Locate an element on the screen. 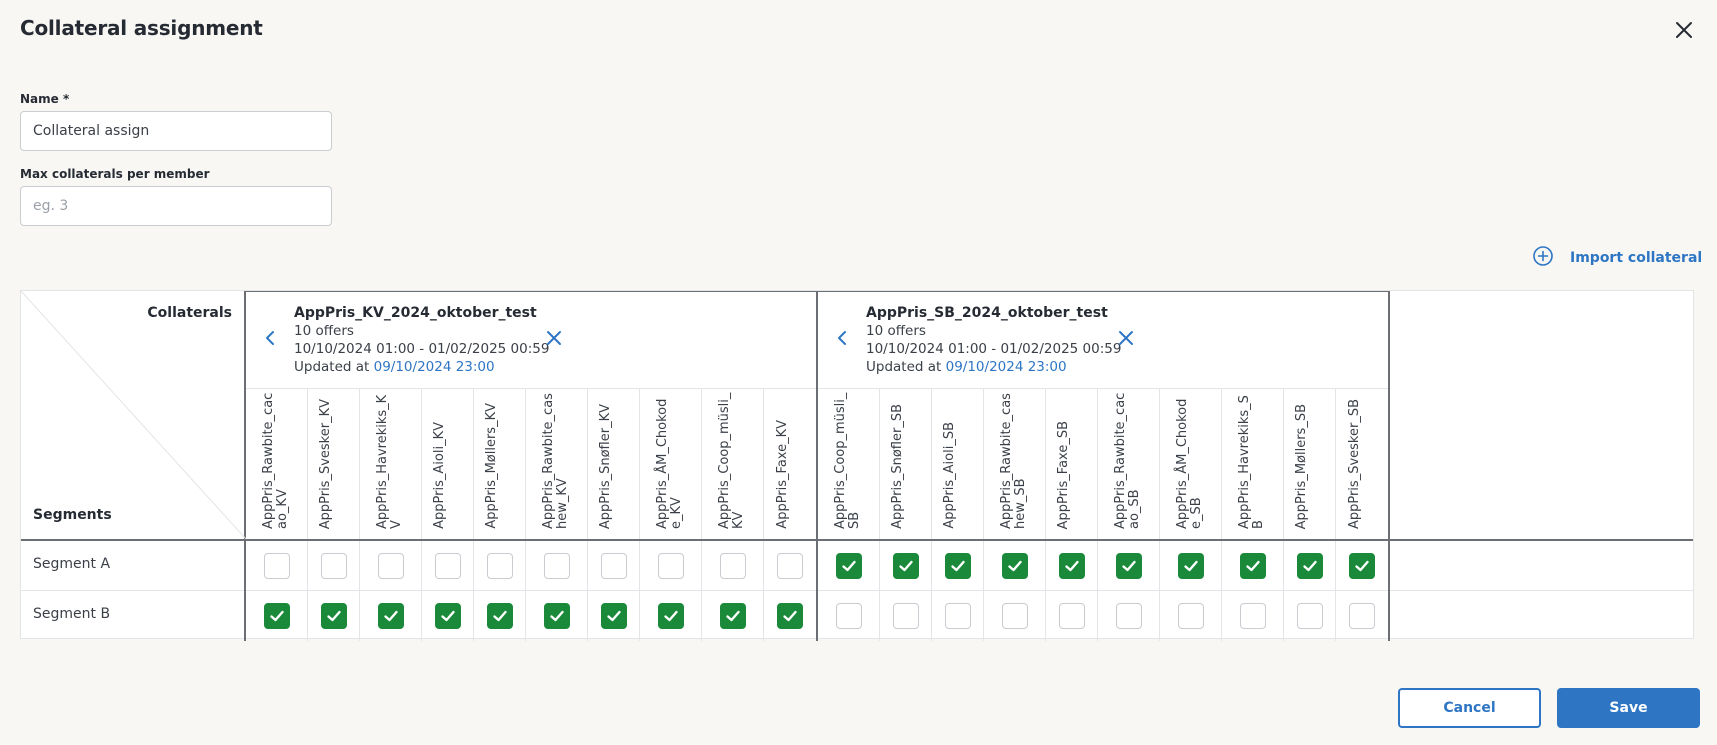 Image resolution: width=1717 pixels, height=745 pixels. import-collateral-label: Import collateral is located at coordinates (1636, 258).